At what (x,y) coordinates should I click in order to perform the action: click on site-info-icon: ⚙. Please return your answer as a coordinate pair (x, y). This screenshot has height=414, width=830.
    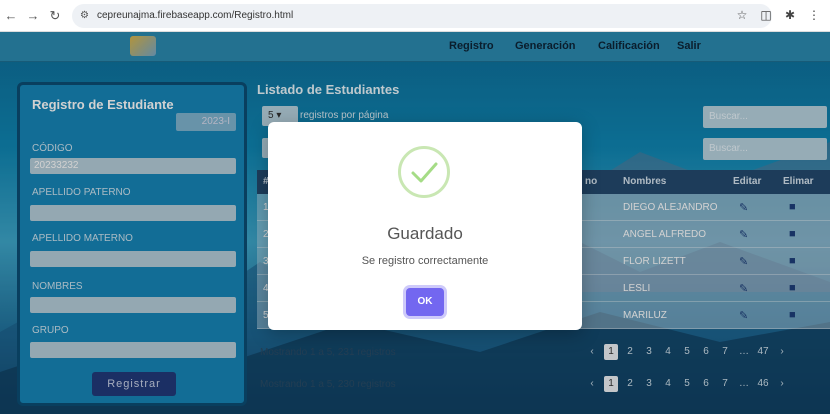
    Looking at the image, I should click on (84, 15).